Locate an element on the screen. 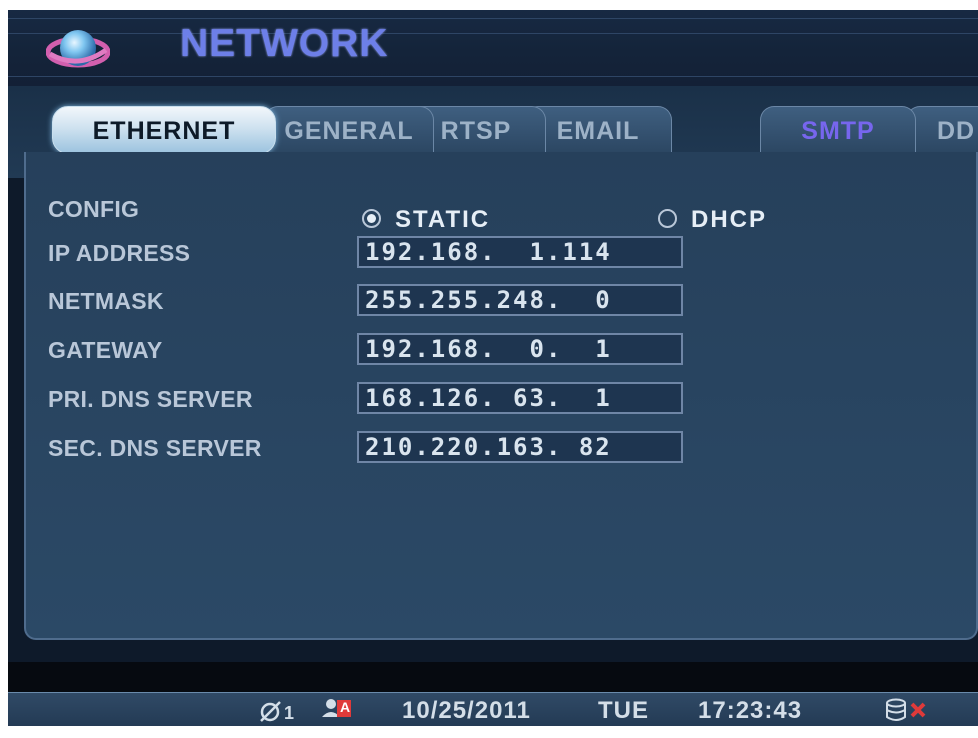  status-date: 10/25/2011 is located at coordinates (466, 710).